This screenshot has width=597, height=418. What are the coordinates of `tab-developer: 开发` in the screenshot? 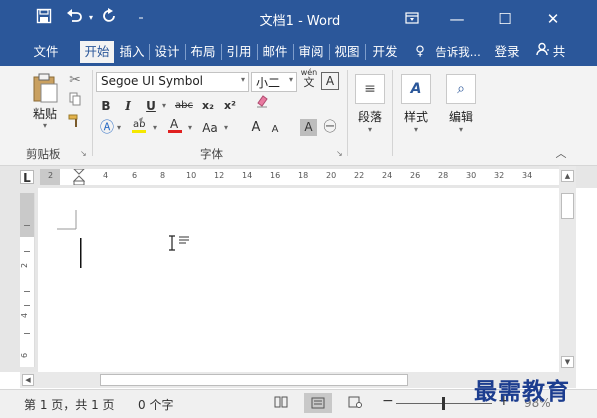 It's located at (385, 52).